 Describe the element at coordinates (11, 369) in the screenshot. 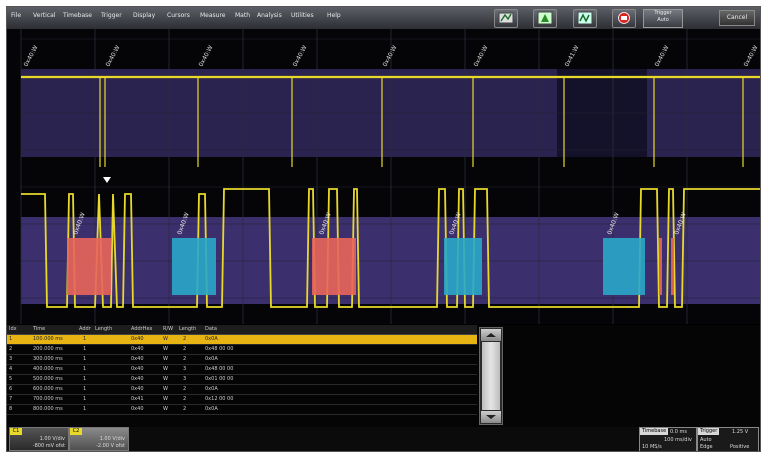

I see `table-cell: 4` at that location.